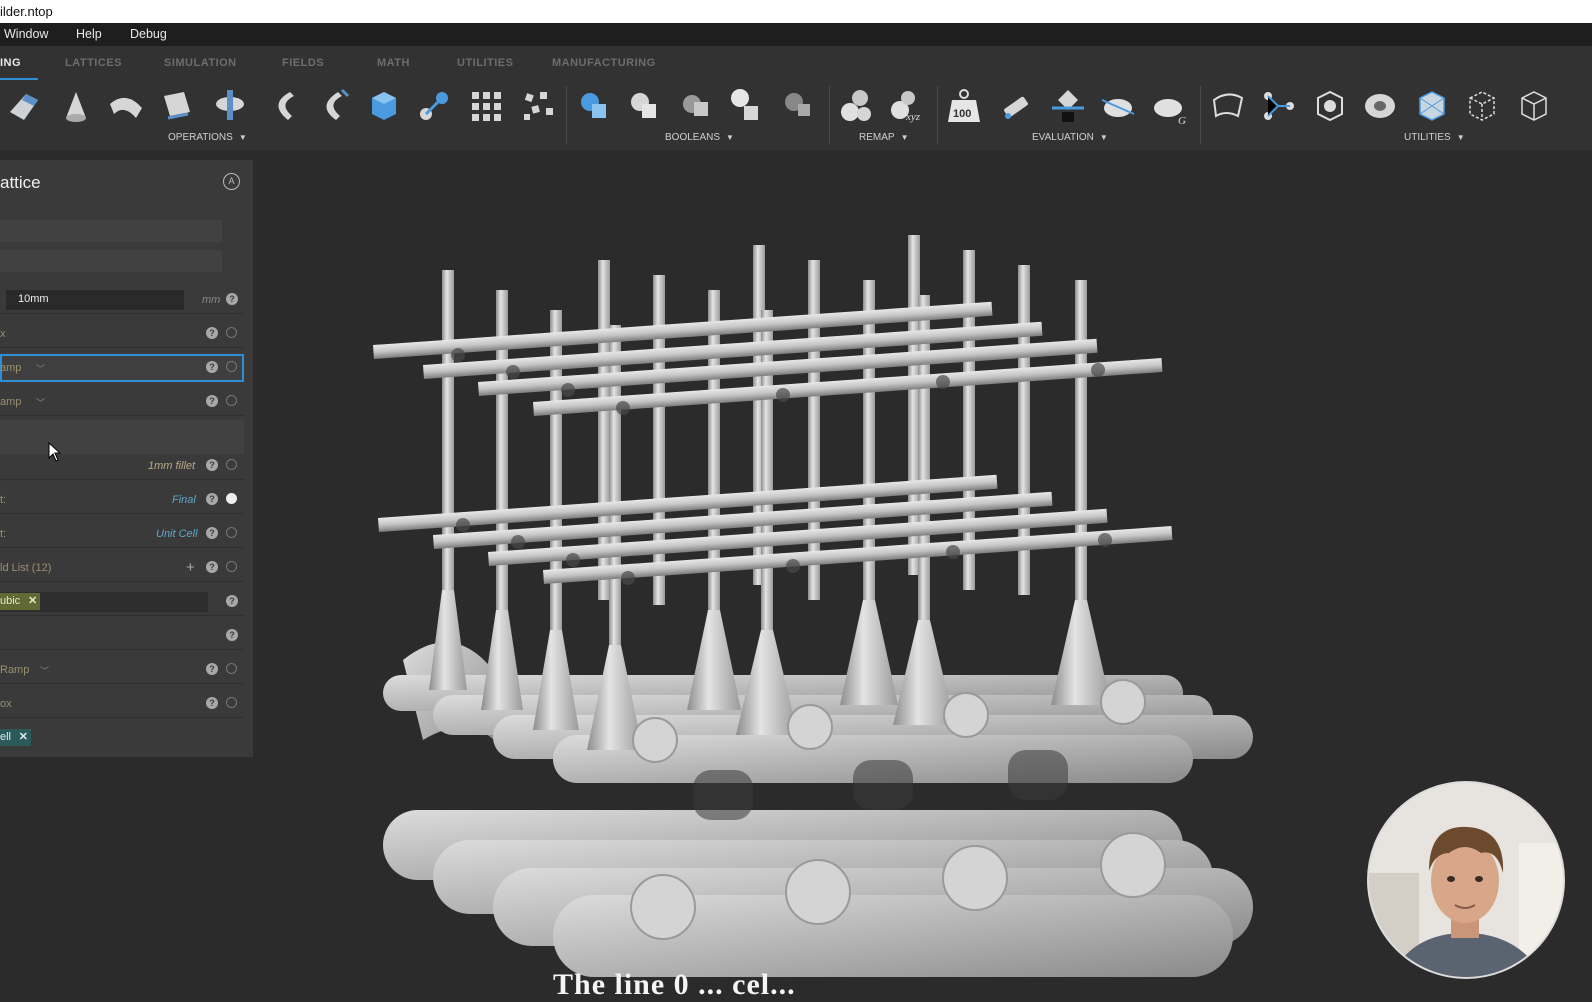 The height and width of the screenshot is (1002, 1592). What do you see at coordinates (962, 114) in the screenshot?
I see `svg-text: 100` at bounding box center [962, 114].